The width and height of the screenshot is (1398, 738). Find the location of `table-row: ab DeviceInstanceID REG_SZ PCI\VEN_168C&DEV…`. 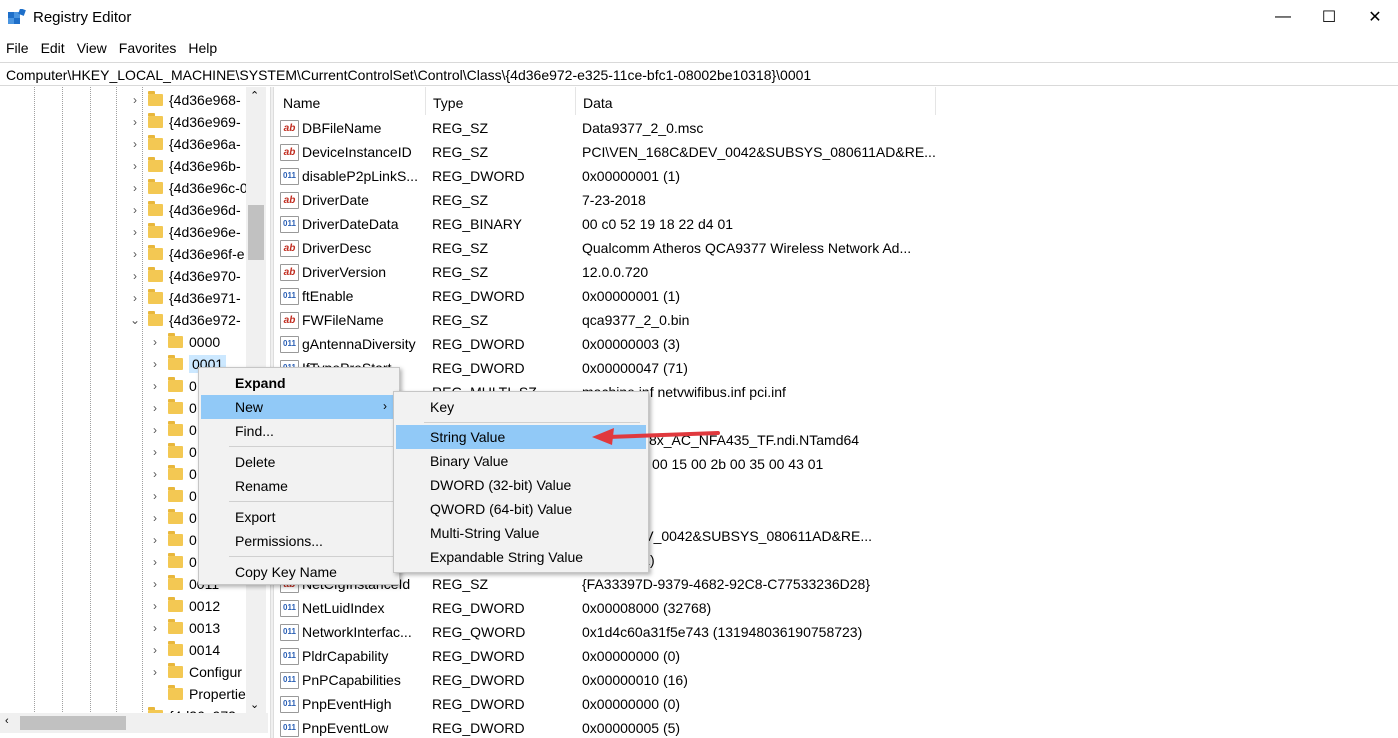

table-row: ab DeviceInstanceID REG_SZ PCI\VEN_168C&DEV… is located at coordinates (606, 152).